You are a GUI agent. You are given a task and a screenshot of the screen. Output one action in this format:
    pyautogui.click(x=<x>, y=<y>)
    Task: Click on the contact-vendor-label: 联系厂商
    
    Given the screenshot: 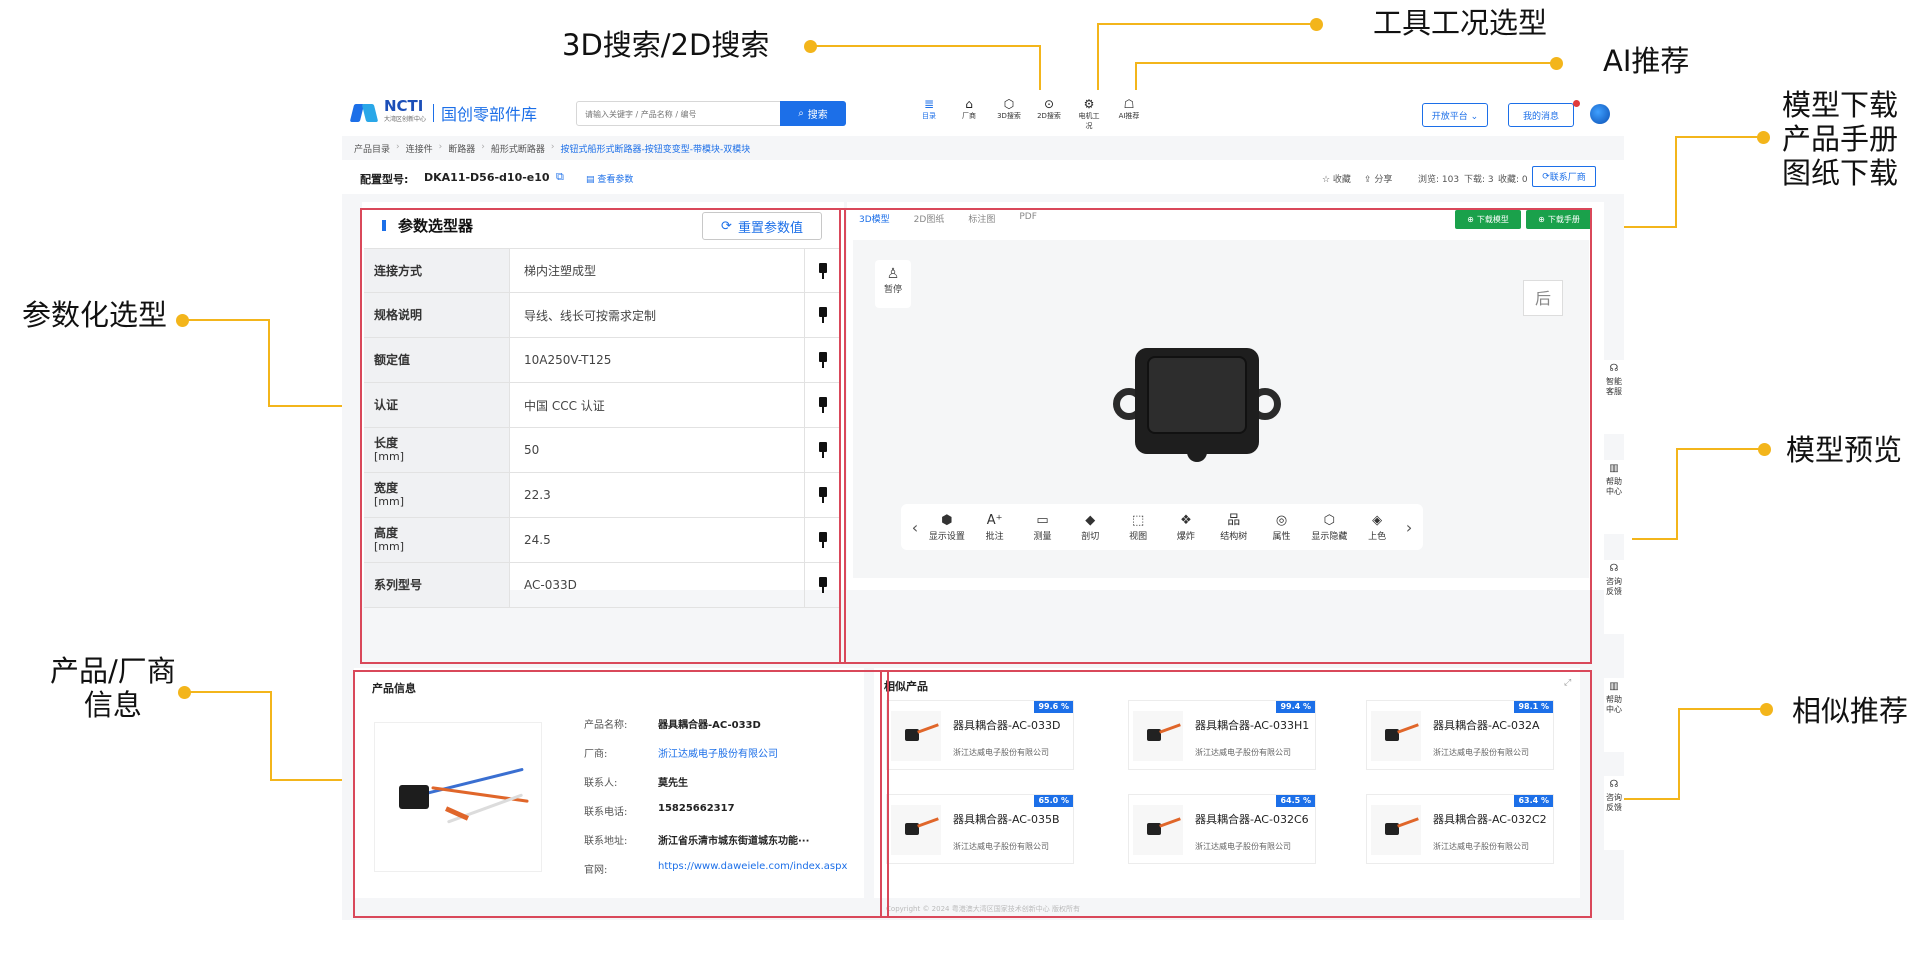 What is the action you would take?
    pyautogui.click(x=1567, y=178)
    